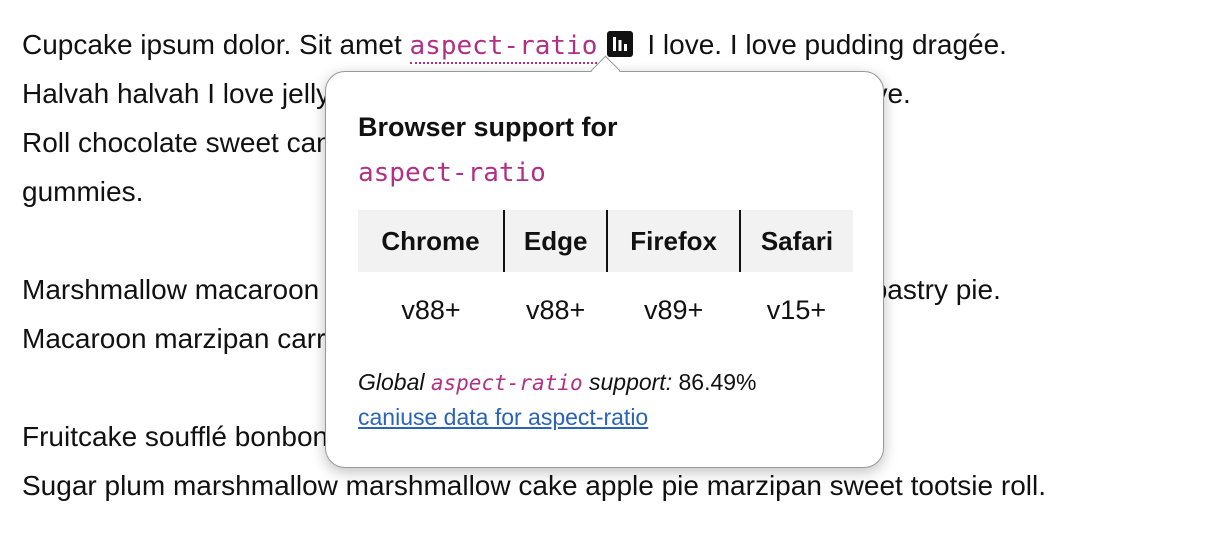  I want to click on global-percent: 86.49%, so click(717, 382).